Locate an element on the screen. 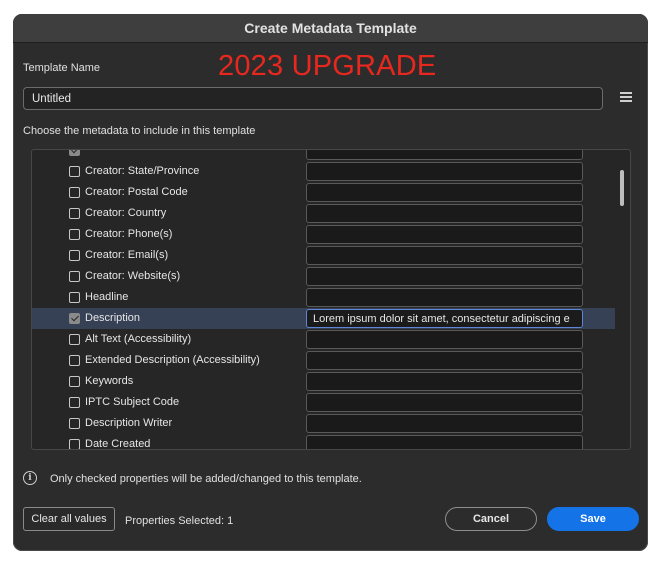 Image resolution: width=659 pixels, height=563 pixels. save-button: Save is located at coordinates (593, 519).